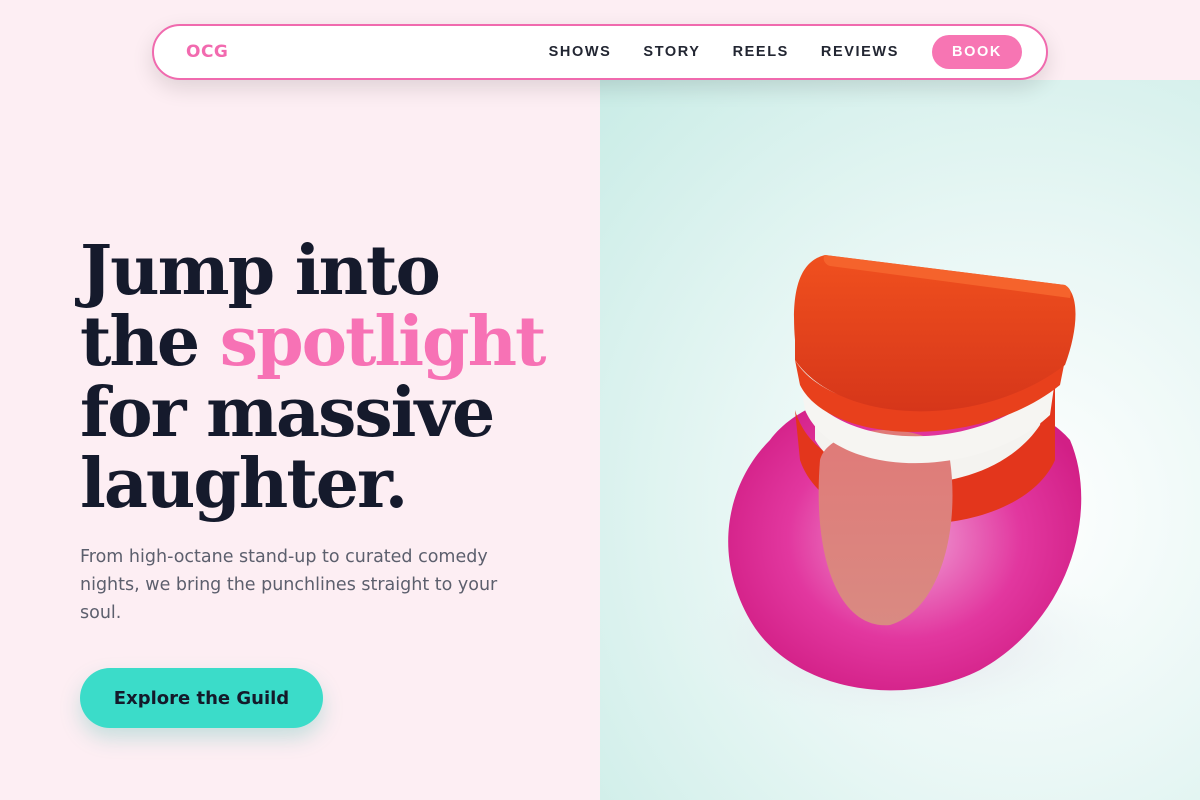 The image size is (1200, 800). Describe the element at coordinates (860, 52) in the screenshot. I see `nav-link-reviews: REVIEWS` at that location.